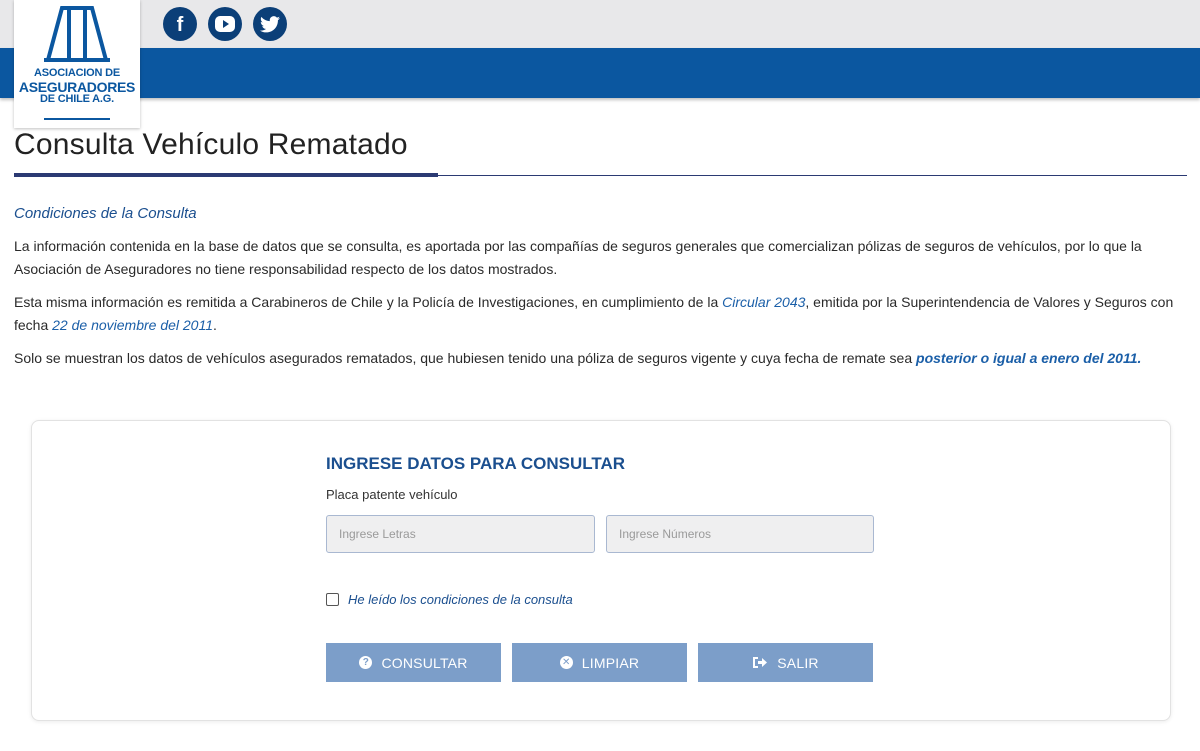 The width and height of the screenshot is (1200, 751). What do you see at coordinates (600, 73) in the screenshot?
I see `header-blue-bar` at bounding box center [600, 73].